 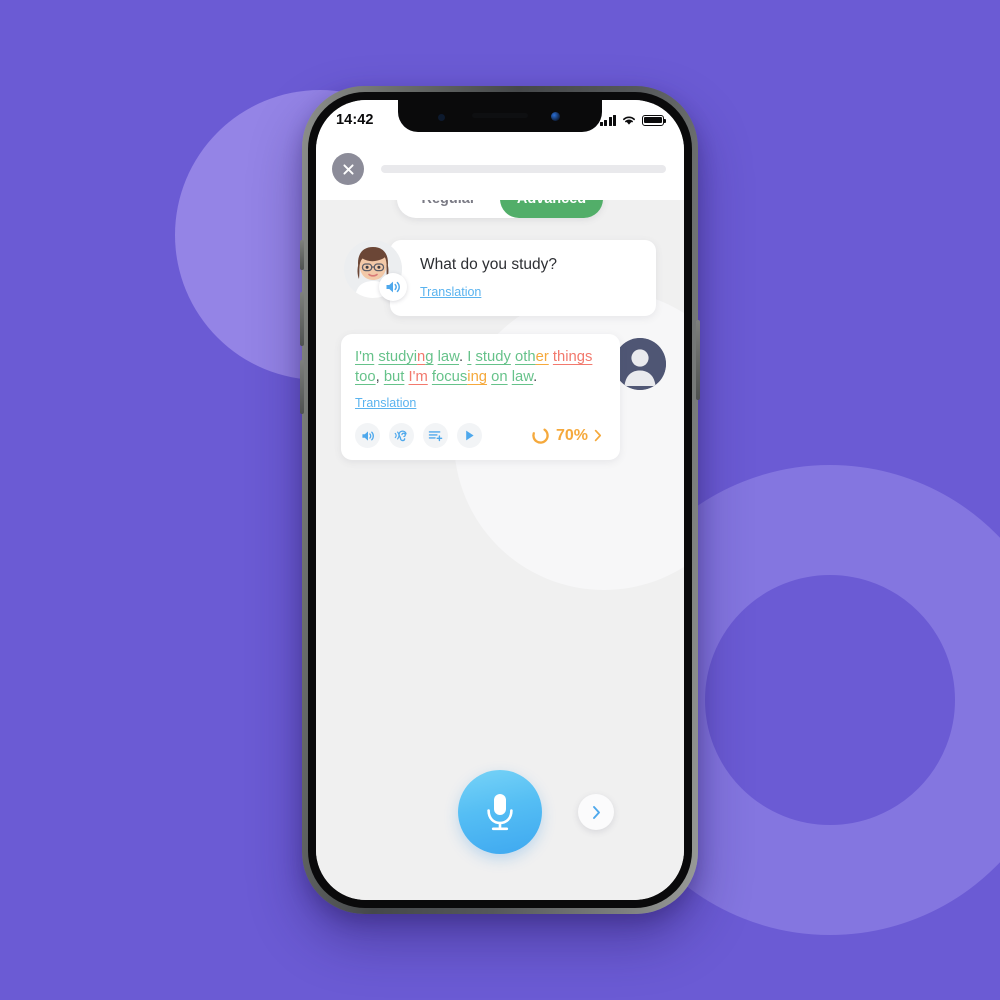 What do you see at coordinates (540, 436) in the screenshot?
I see `progress-ring-icon` at bounding box center [540, 436].